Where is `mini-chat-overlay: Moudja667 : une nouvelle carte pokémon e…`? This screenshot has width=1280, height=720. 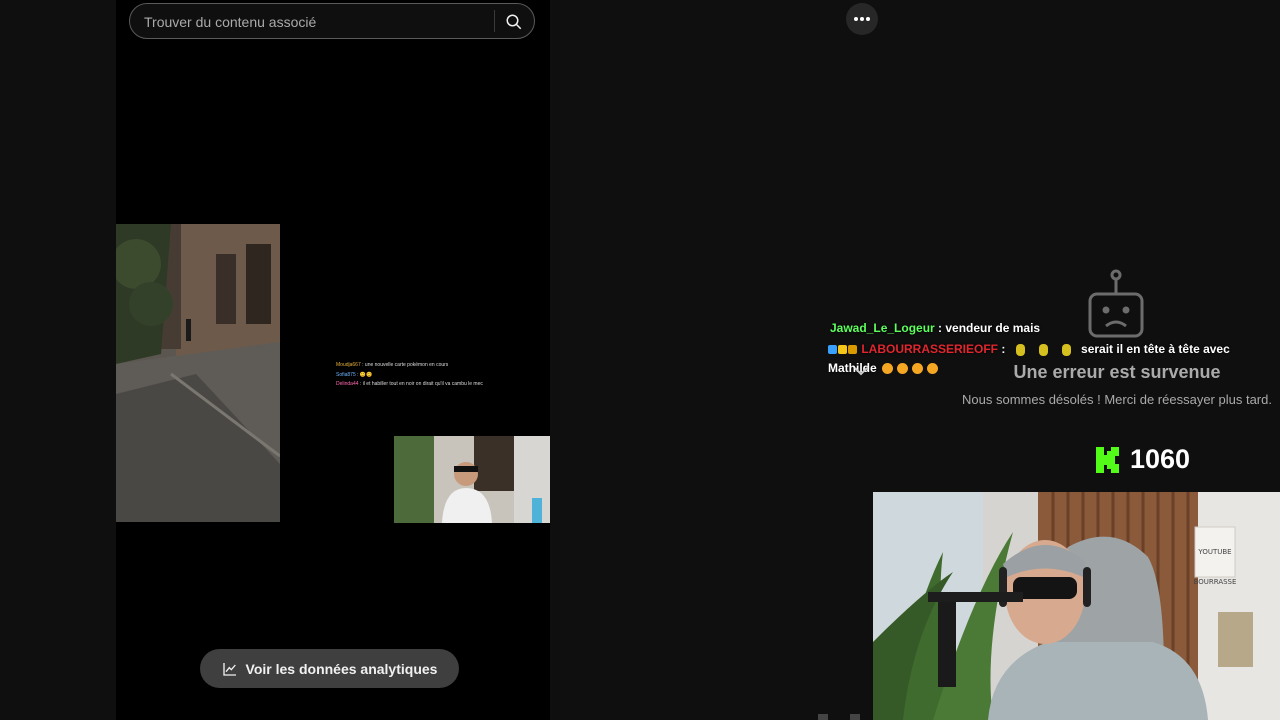
mini-chat-overlay: Moudja667 : une nouvelle carte pokémon e… is located at coordinates (436, 375).